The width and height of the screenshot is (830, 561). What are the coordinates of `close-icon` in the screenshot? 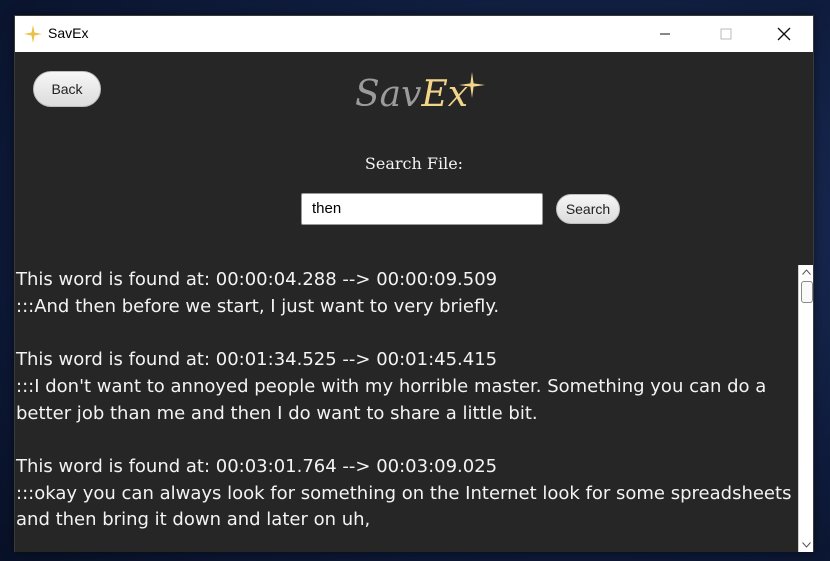 It's located at (784, 34).